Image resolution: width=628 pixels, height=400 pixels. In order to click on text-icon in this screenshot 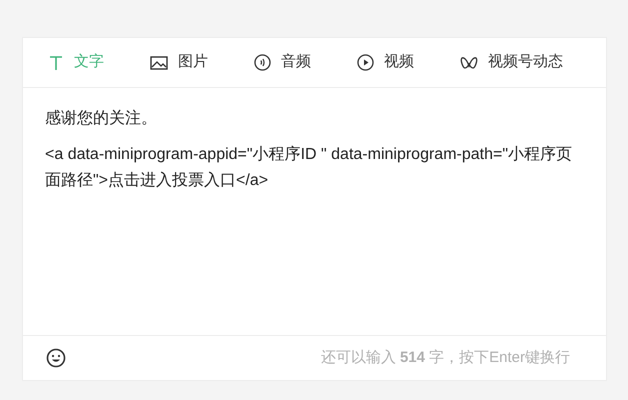, I will do `click(56, 62)`.